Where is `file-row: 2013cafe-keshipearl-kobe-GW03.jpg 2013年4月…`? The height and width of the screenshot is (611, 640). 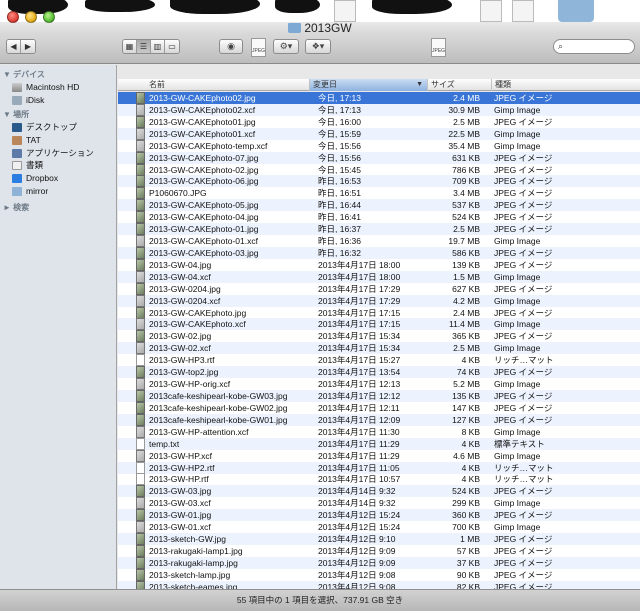
file-row: 2013cafe-keshipearl-kobe-GW03.jpg 2013年4月… is located at coordinates (379, 396).